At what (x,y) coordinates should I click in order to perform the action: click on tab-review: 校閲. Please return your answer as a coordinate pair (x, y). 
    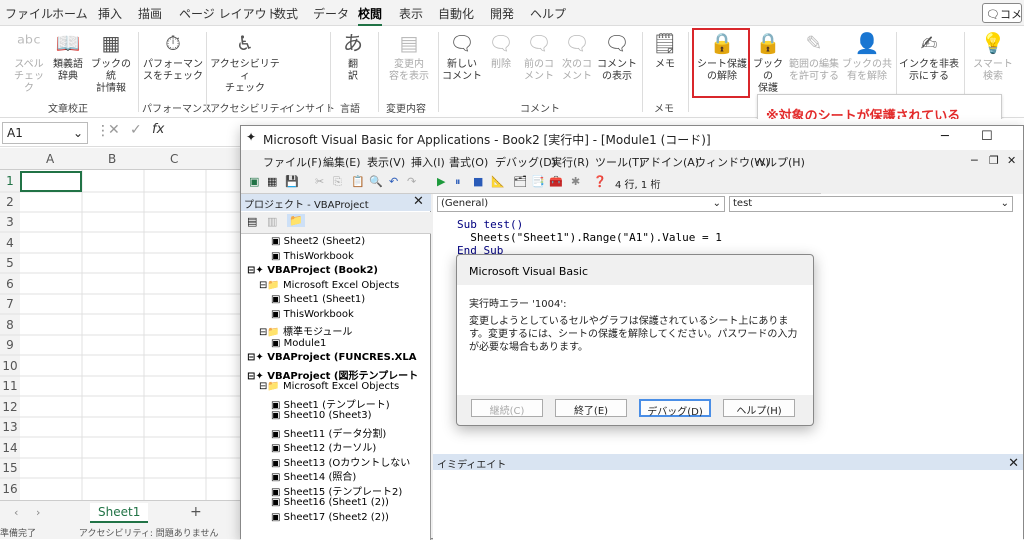
    Looking at the image, I should click on (370, 16).